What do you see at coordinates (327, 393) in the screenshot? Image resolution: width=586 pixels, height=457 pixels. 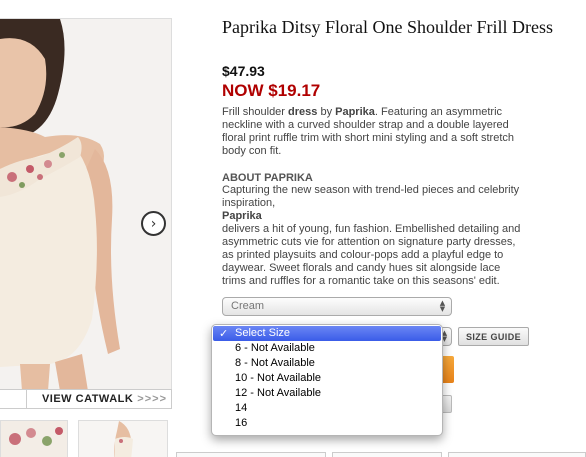 I see `size-option-12: 12 - Not Available` at bounding box center [327, 393].